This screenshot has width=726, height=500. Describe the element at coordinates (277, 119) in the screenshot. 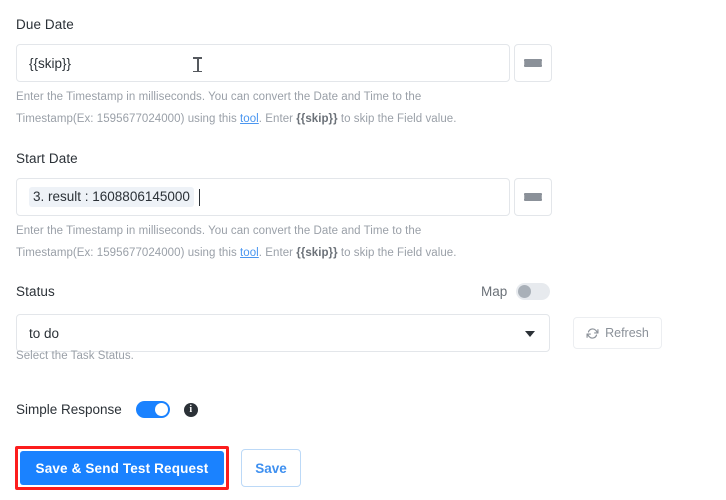

I see `due-date-help-line2b: . Enter` at that location.